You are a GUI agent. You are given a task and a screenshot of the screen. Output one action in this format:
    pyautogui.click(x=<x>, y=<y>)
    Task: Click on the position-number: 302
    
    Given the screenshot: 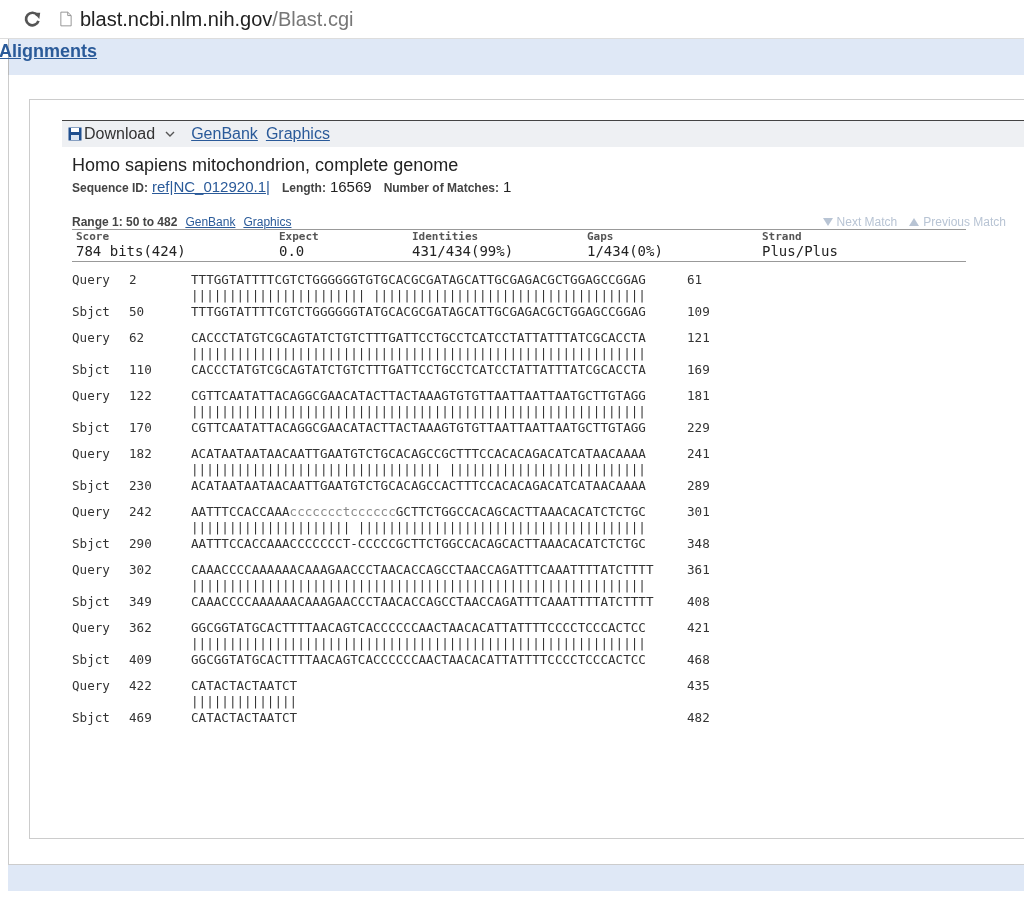 What is the action you would take?
    pyautogui.click(x=141, y=569)
    